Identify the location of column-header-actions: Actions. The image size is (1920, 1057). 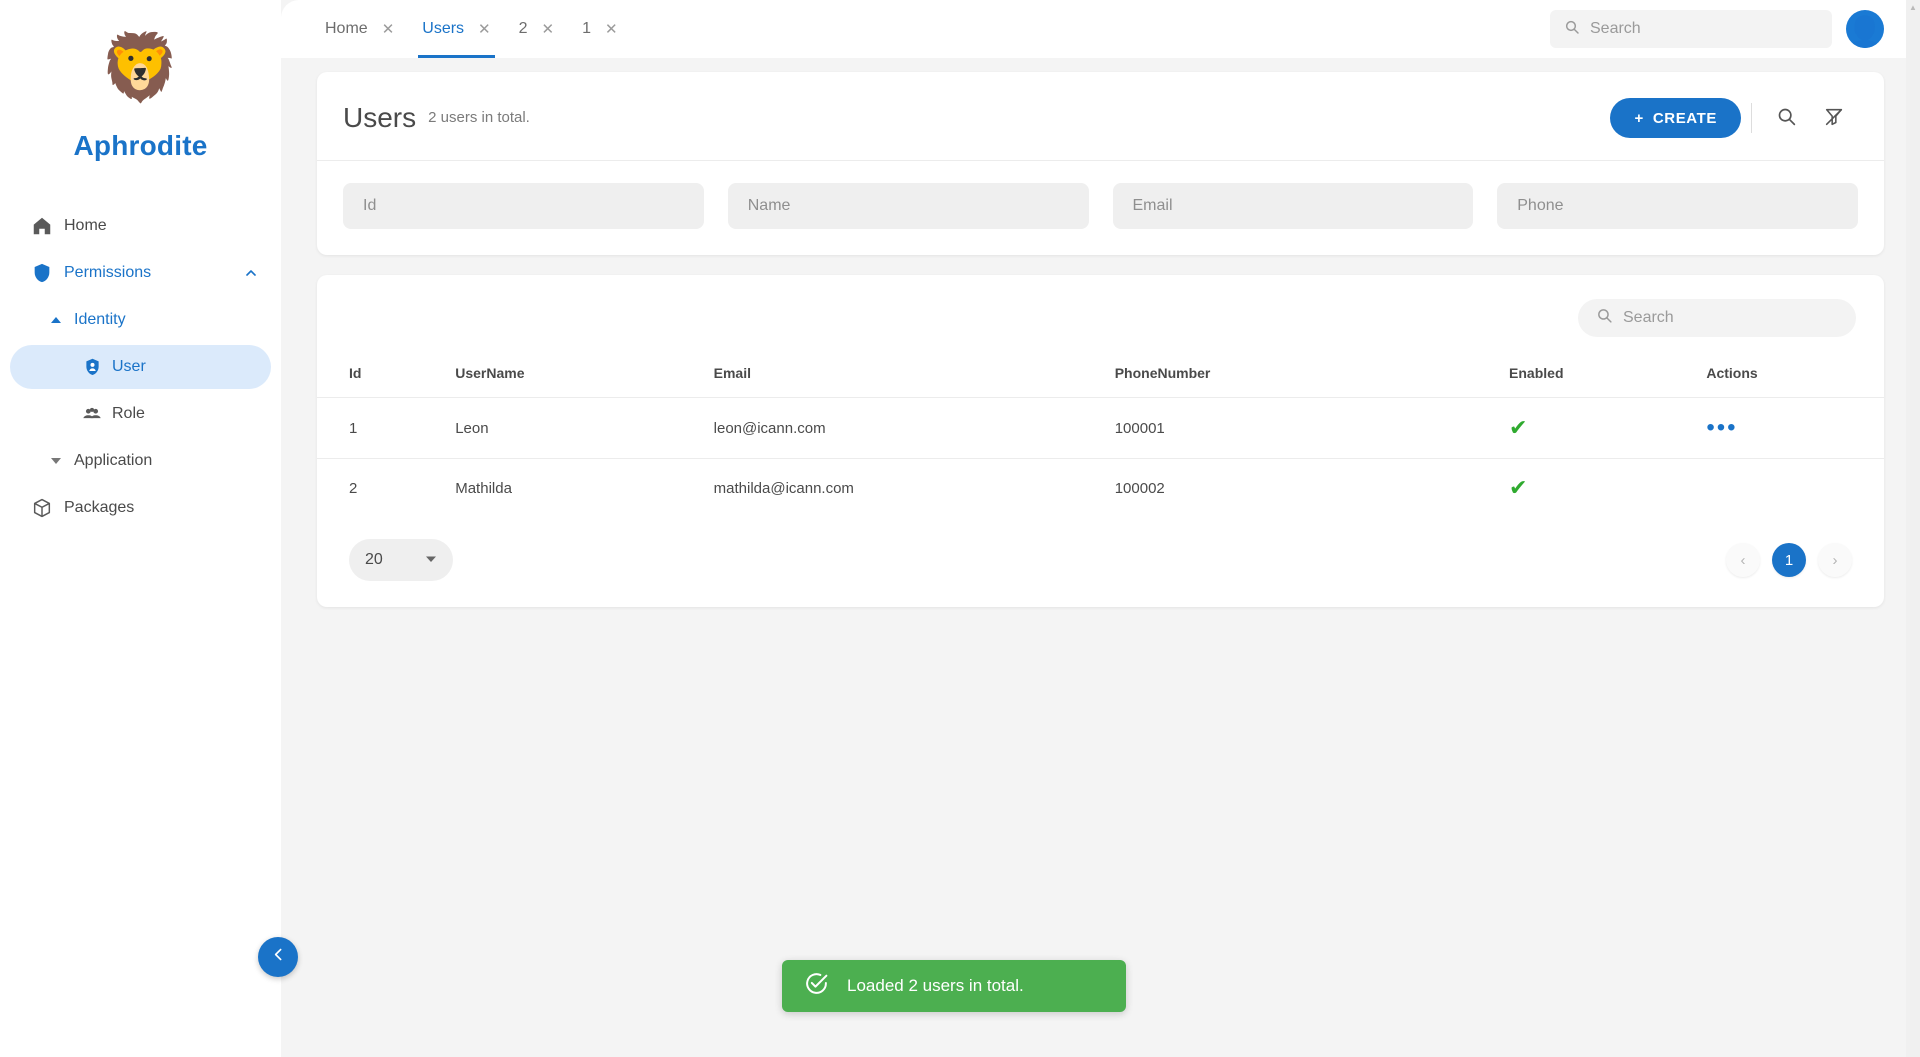
(1795, 377).